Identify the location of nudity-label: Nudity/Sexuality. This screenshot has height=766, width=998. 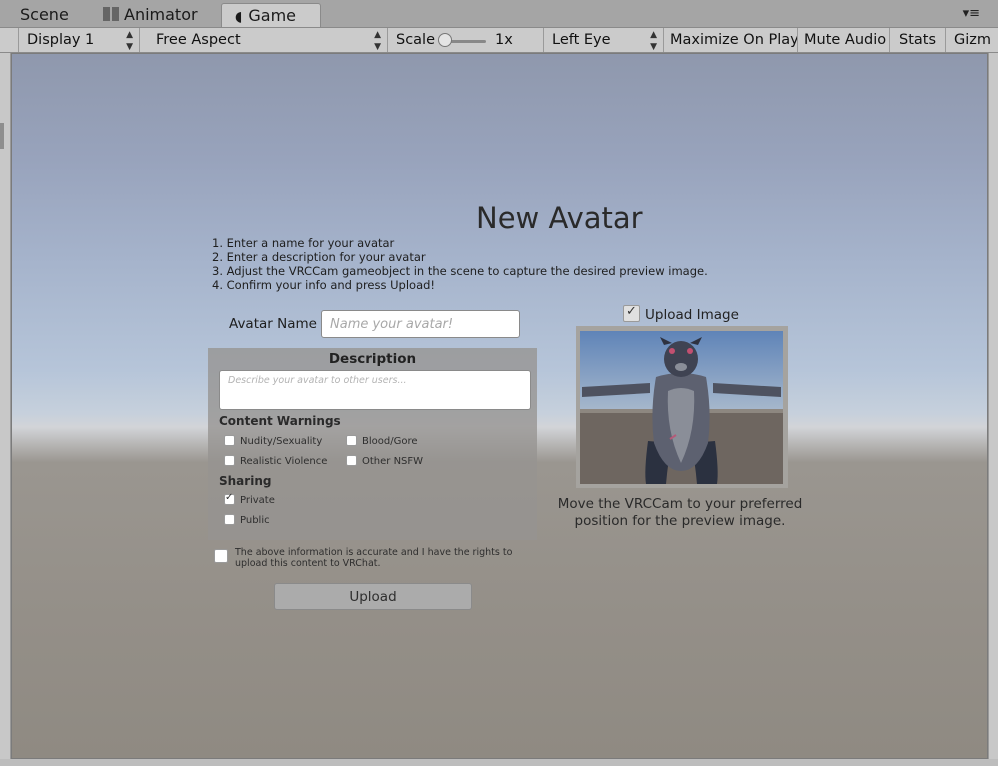
(281, 441).